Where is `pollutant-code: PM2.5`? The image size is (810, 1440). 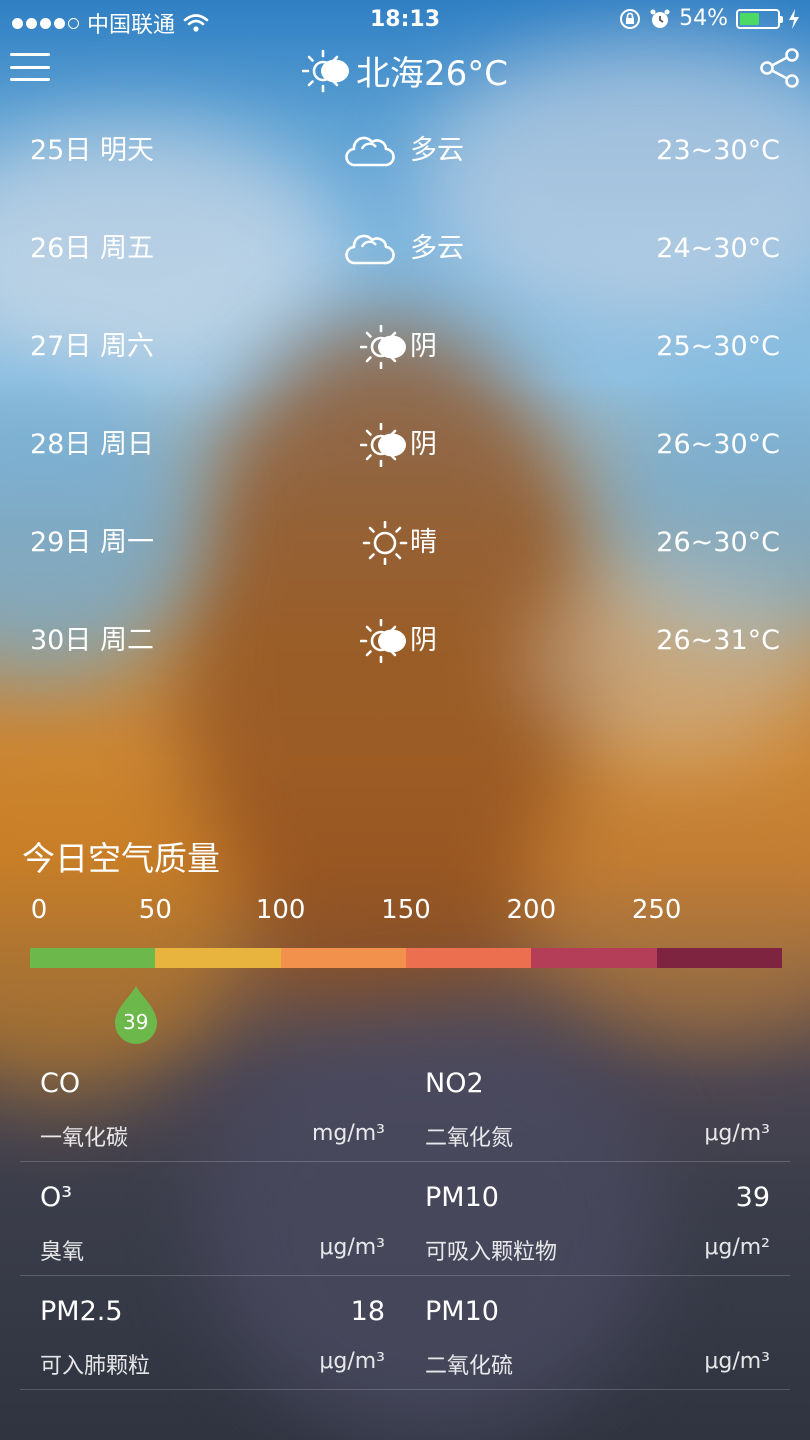
pollutant-code: PM2.5 is located at coordinates (81, 1311).